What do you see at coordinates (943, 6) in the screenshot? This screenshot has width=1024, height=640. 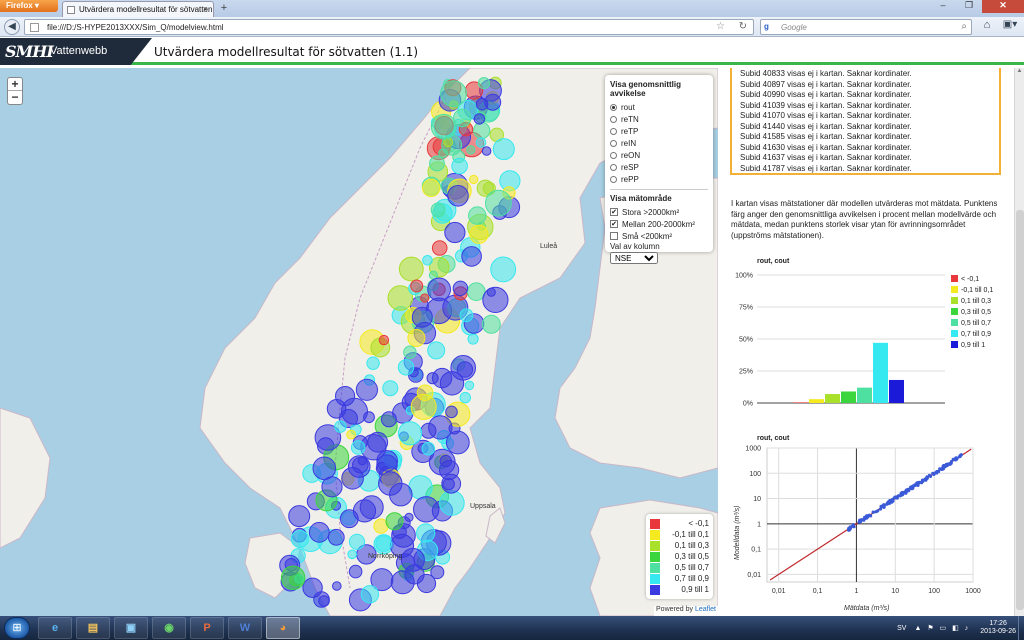 I see `minimize-icon: –` at bounding box center [943, 6].